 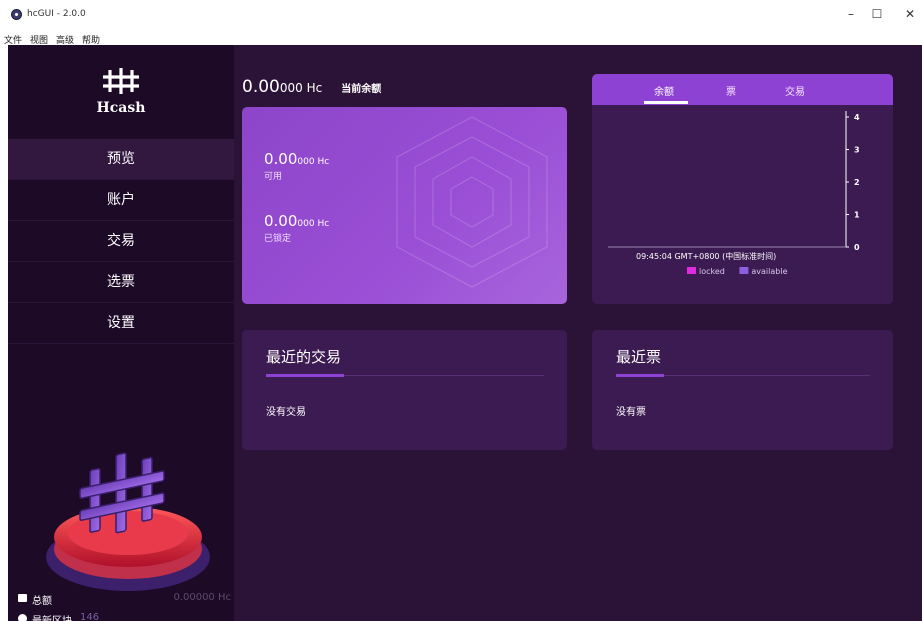 I want to click on recent-transactions-title: 最近的交易, so click(x=304, y=357).